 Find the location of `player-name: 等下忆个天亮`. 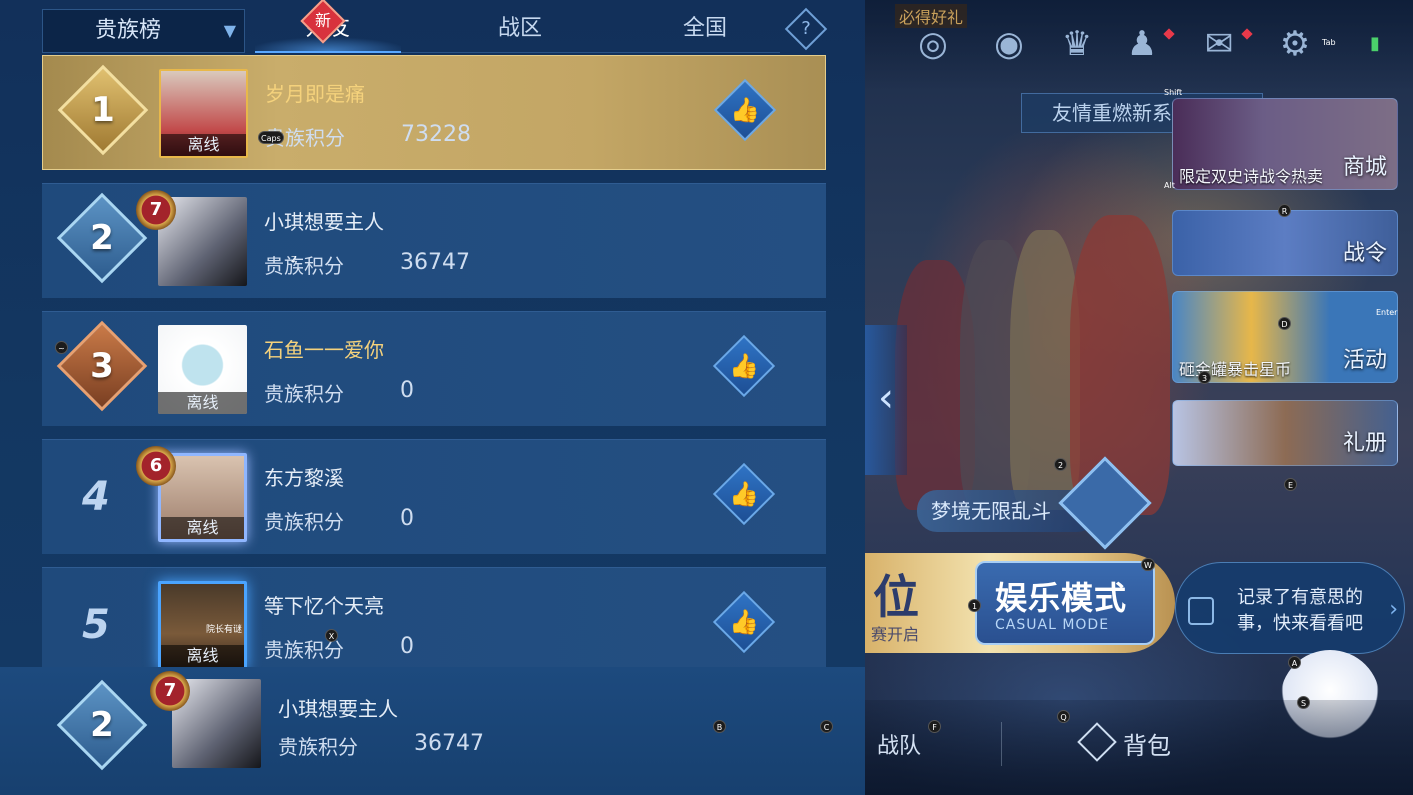

player-name: 等下忆个天亮 is located at coordinates (324, 604).